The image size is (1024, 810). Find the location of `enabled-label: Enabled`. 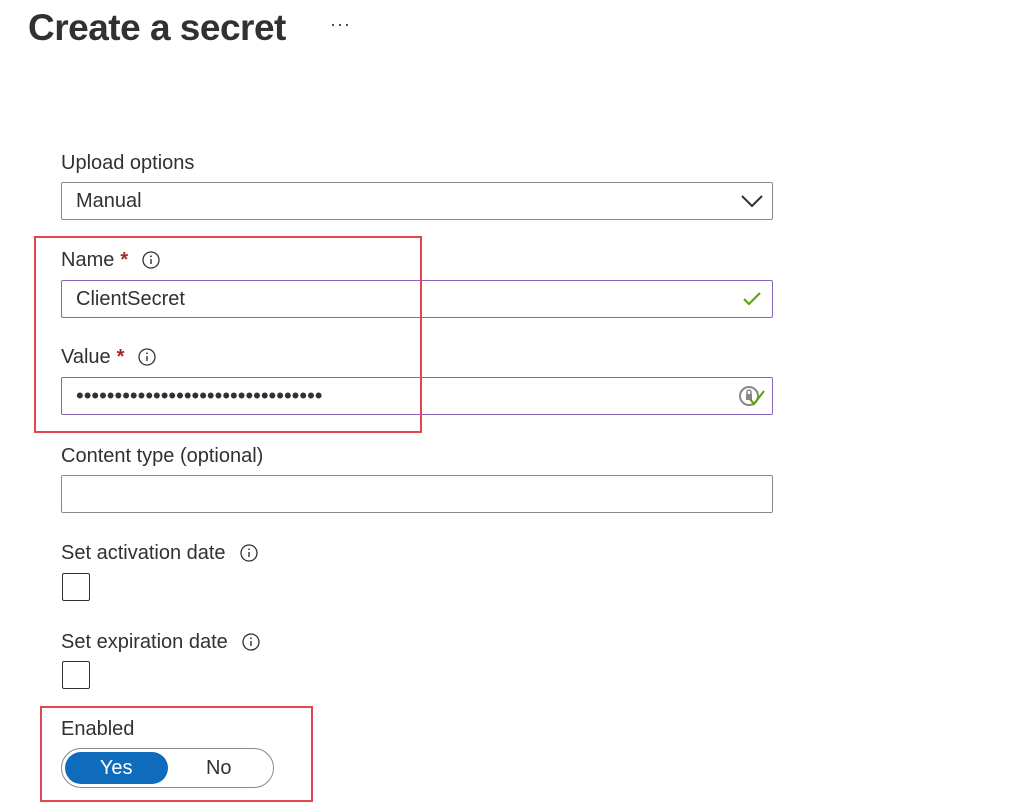

enabled-label: Enabled is located at coordinates (97, 729).